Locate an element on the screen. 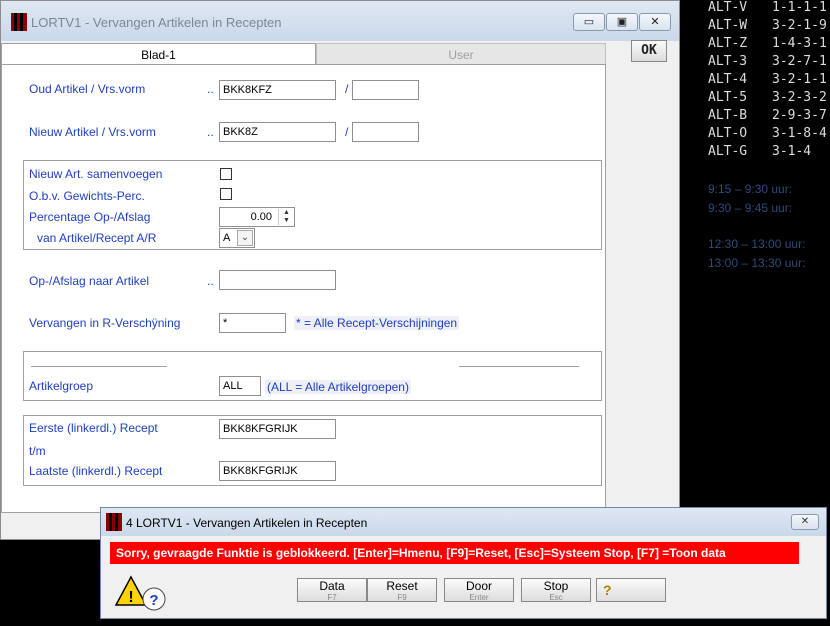  hotkey-row: ALT-B 2-9-3-7 is located at coordinates (769, 117).